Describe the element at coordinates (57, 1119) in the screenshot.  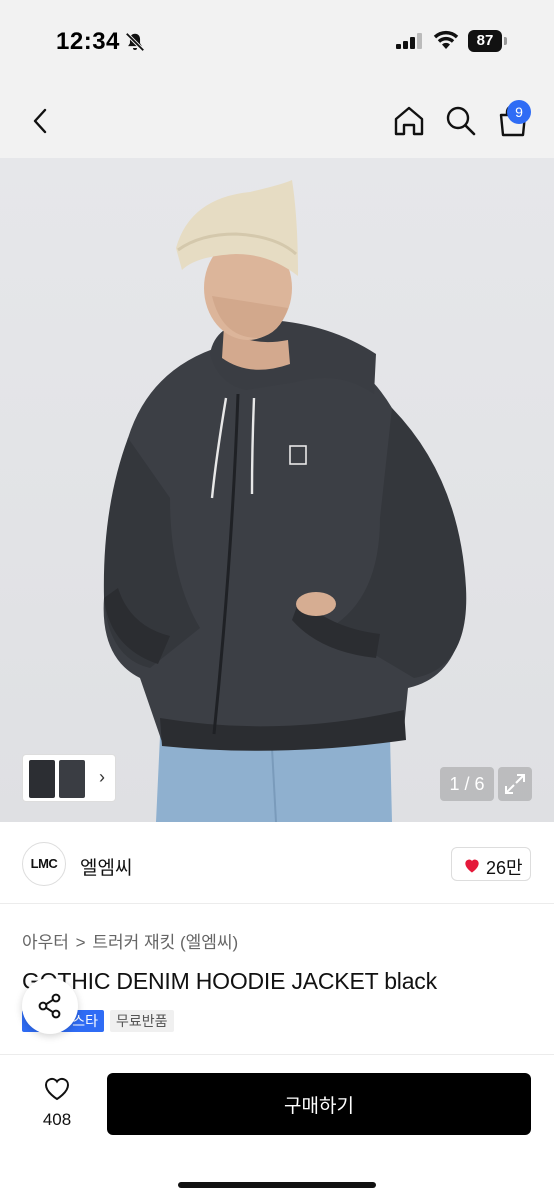
I see `wishlist-count: 408` at that location.